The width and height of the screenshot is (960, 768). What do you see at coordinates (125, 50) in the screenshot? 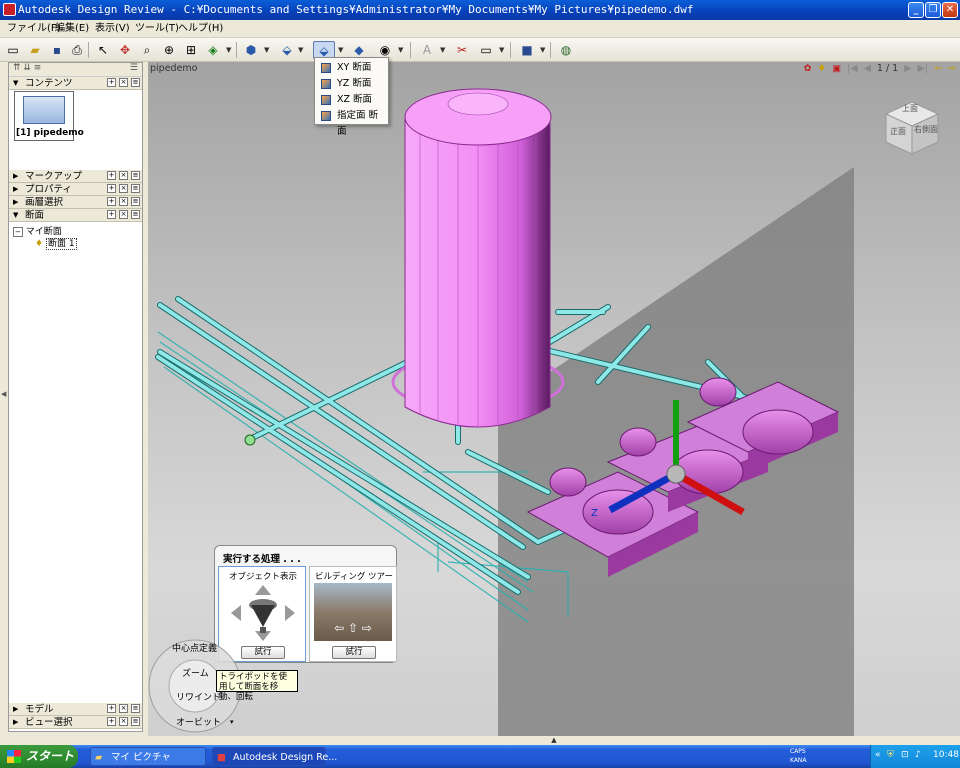
I see `pan-icon: ✥` at bounding box center [125, 50].